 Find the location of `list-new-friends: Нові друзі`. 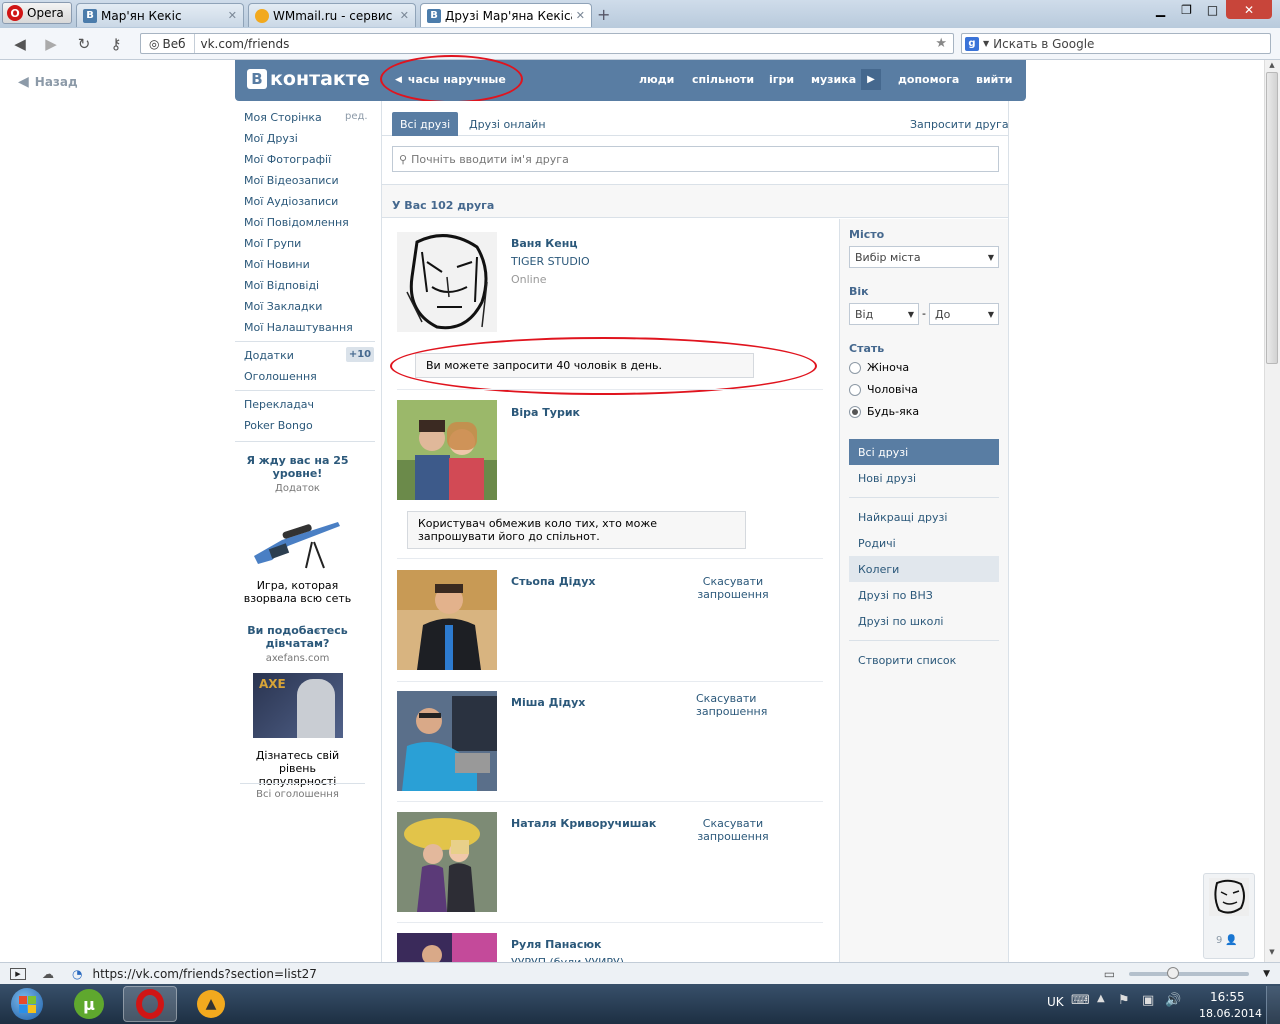

list-new-friends: Нові друзі is located at coordinates (924, 478).